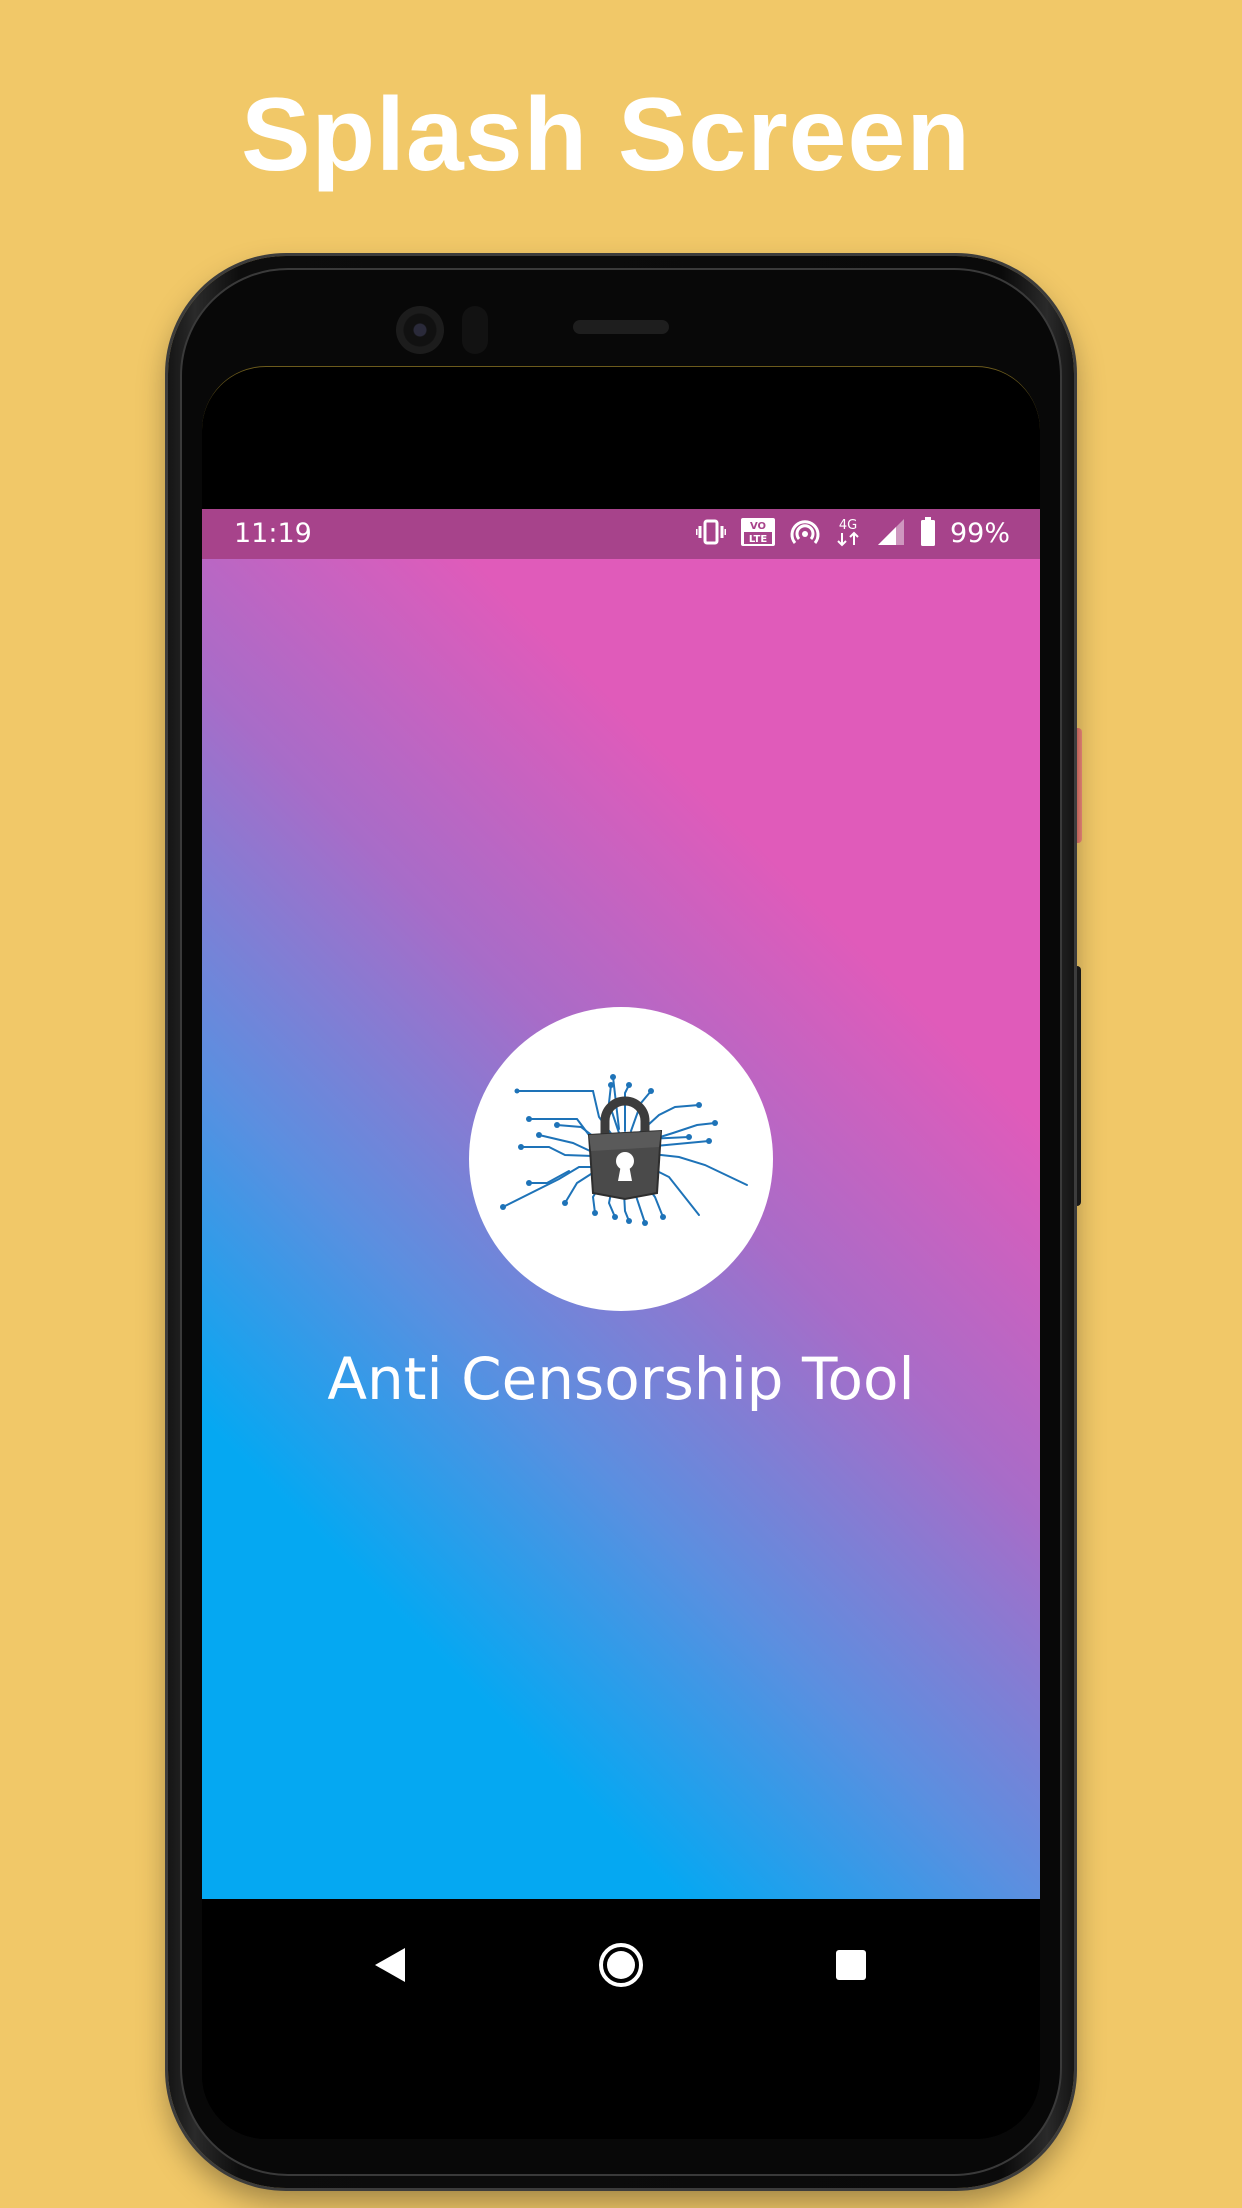 The height and width of the screenshot is (2208, 1242). I want to click on vibrate-icon, so click(711, 534).